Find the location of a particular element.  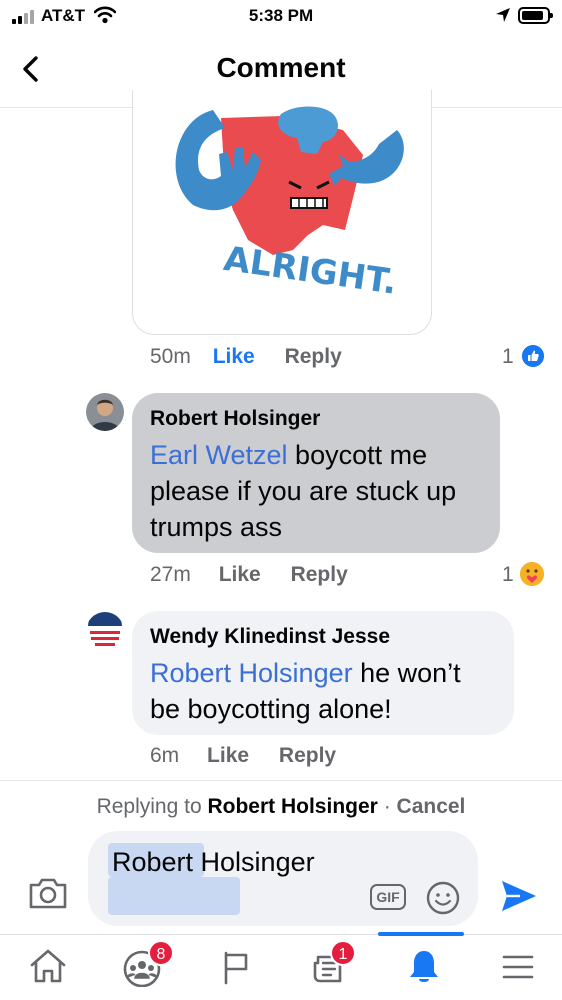

home-icon is located at coordinates (48, 966).